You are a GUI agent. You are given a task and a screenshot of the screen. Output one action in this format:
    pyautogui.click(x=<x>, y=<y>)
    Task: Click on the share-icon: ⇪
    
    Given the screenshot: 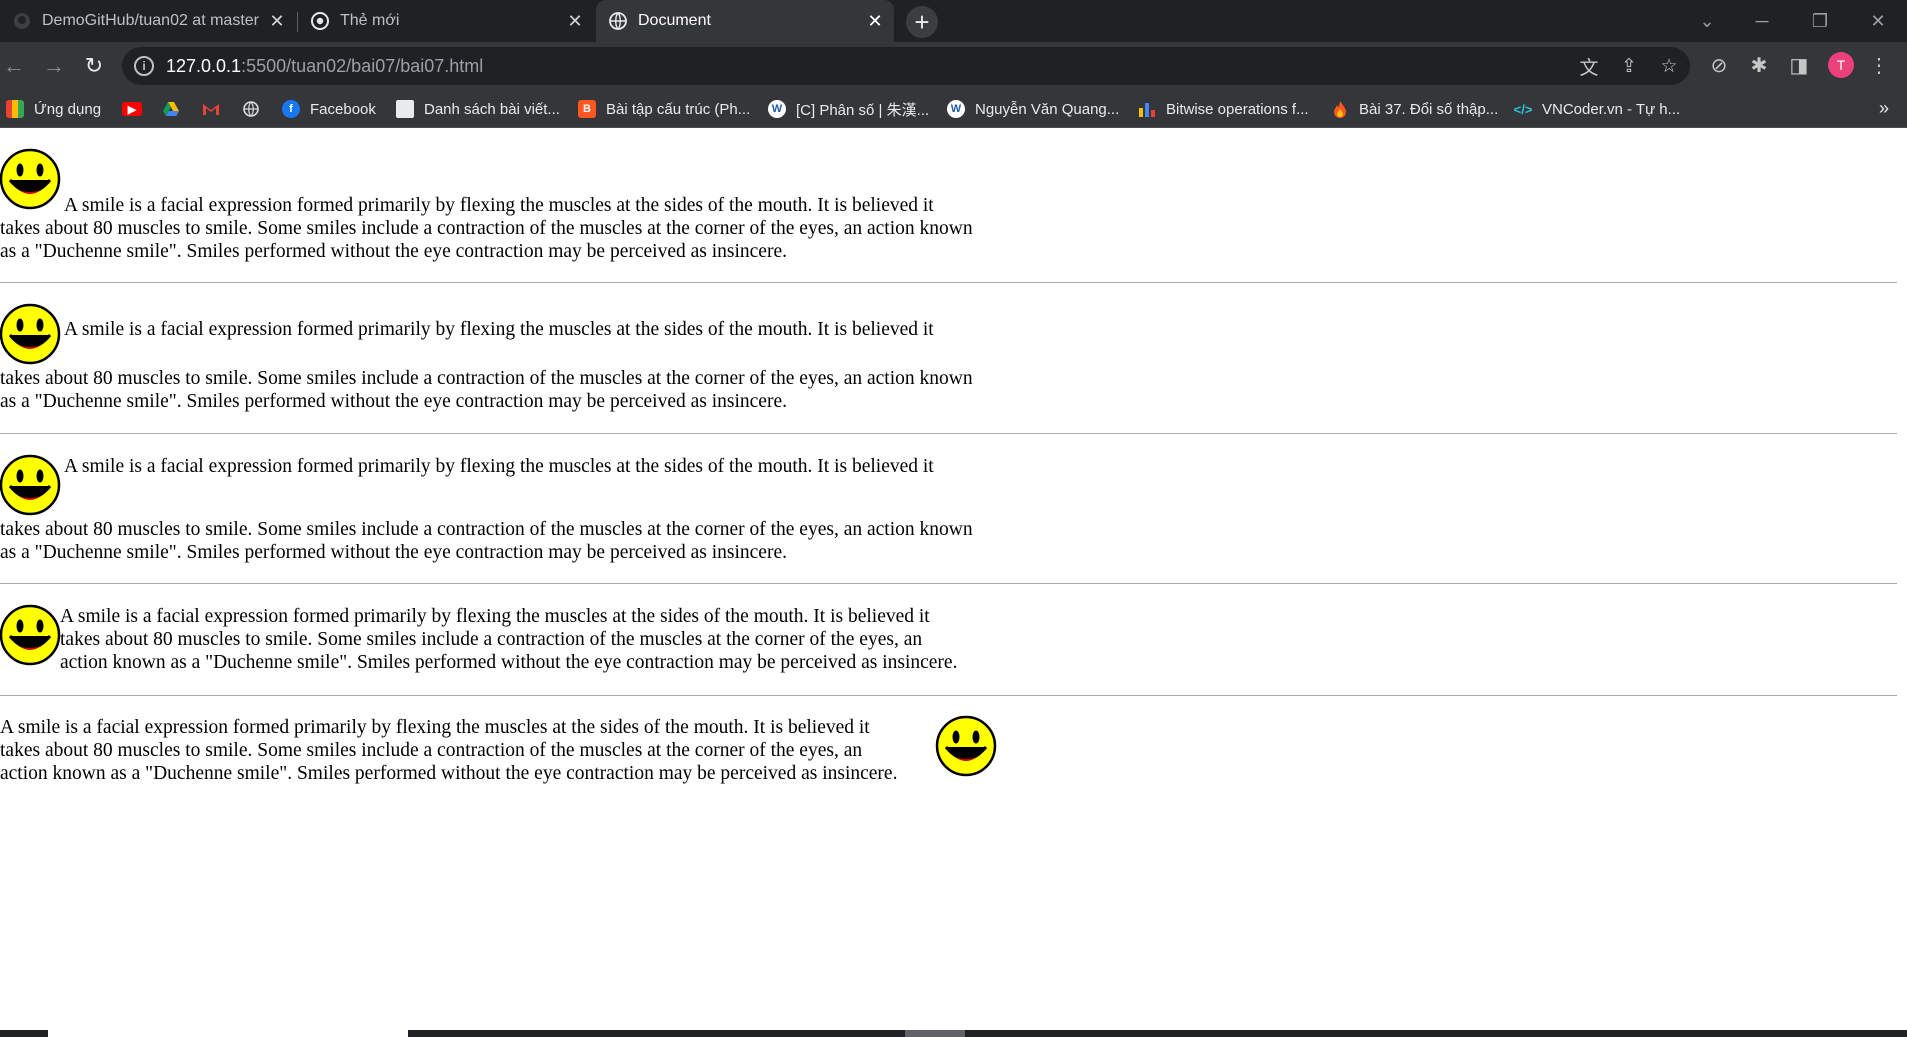 What is the action you would take?
    pyautogui.click(x=1629, y=66)
    